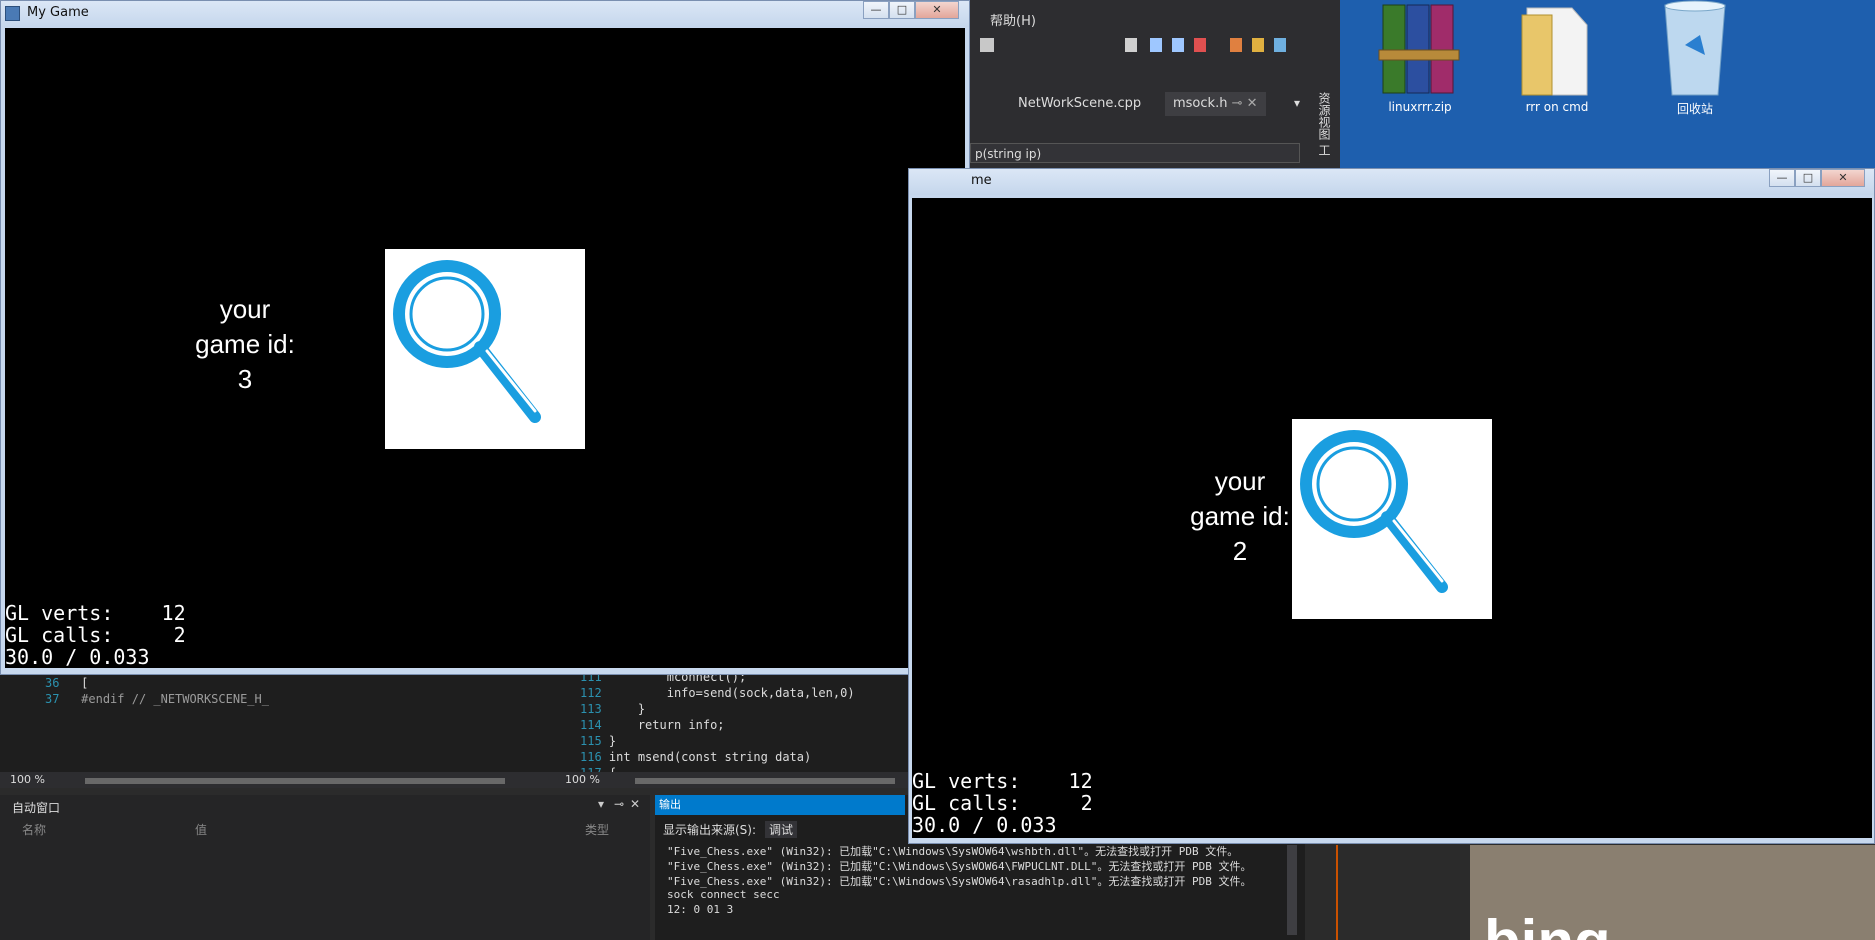  Describe the element at coordinates (1337, 892) in the screenshot. I see `panel-divider` at that location.